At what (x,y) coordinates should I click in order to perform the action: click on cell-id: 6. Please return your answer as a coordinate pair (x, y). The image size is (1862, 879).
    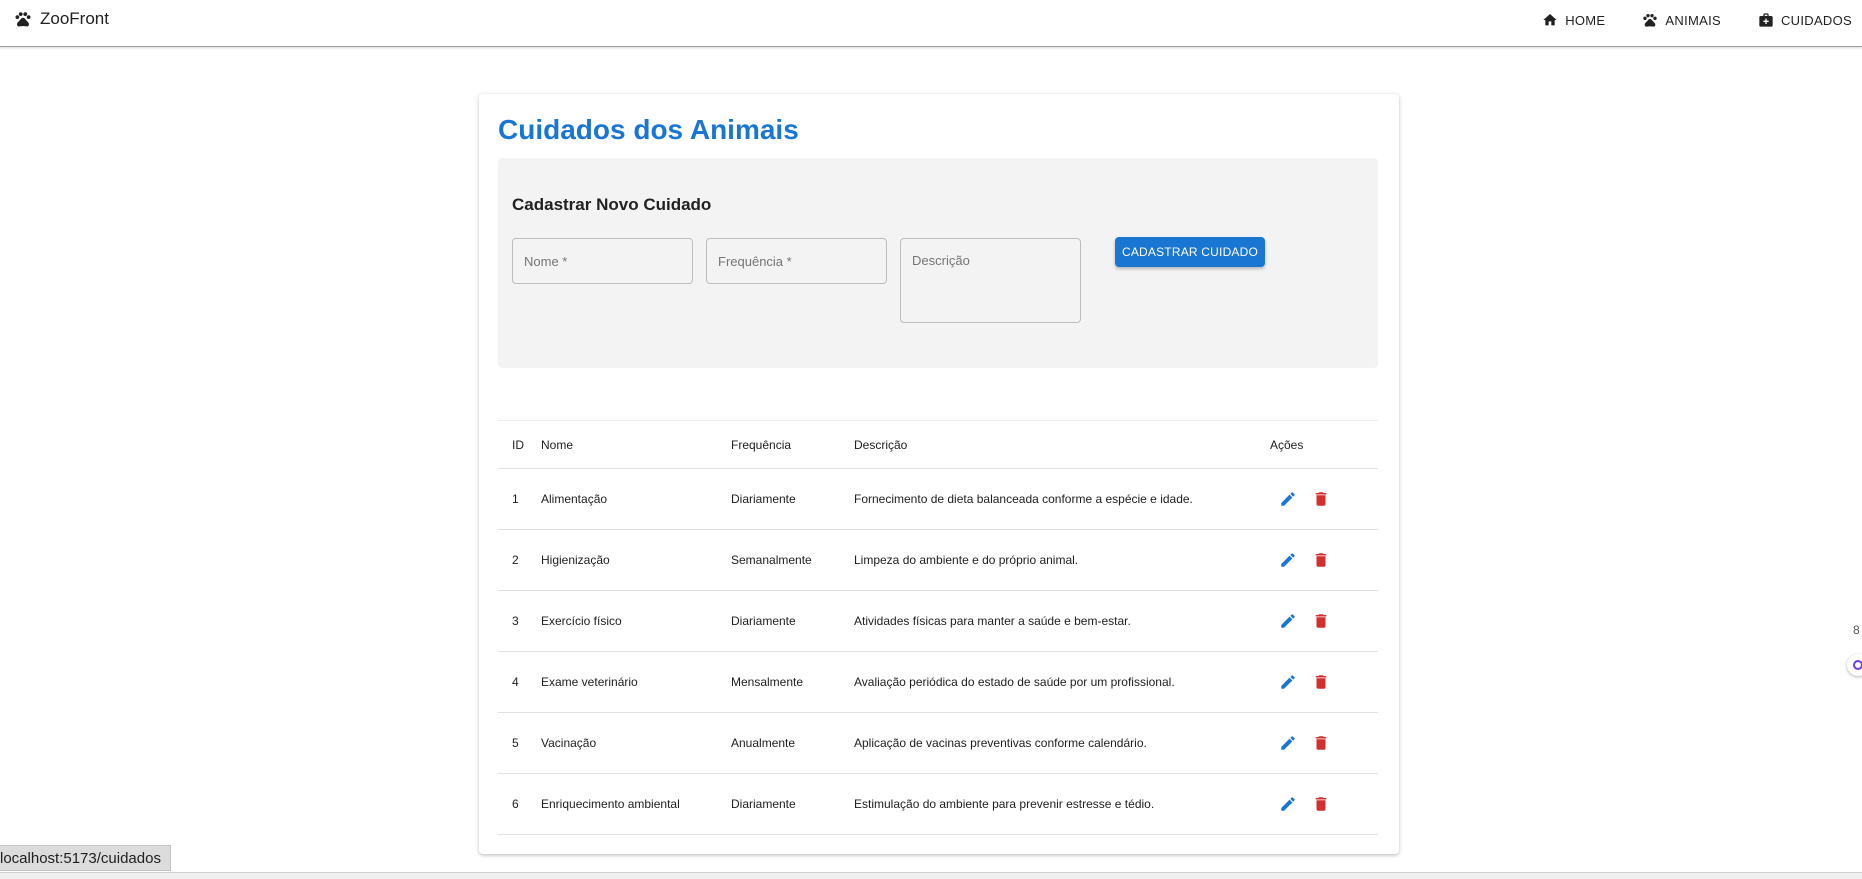
    Looking at the image, I should click on (519, 804).